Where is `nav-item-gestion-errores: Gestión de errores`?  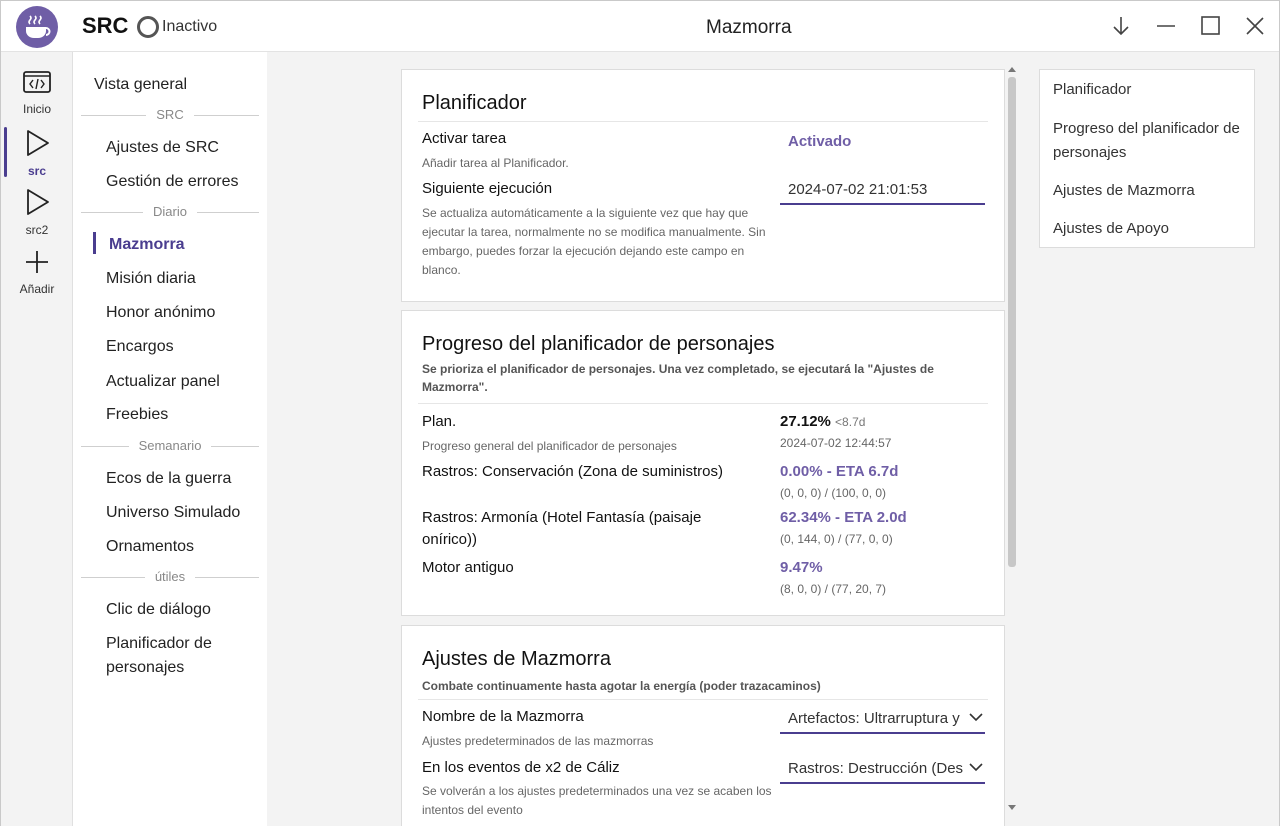 nav-item-gestion-errores: Gestión de errores is located at coordinates (172, 182).